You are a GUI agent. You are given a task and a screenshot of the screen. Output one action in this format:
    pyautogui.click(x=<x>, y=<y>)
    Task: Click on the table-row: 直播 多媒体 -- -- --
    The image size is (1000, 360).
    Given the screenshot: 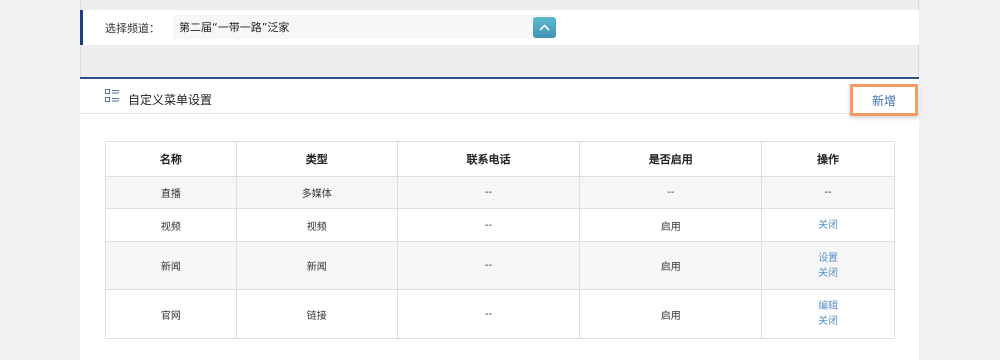 What is the action you would take?
    pyautogui.click(x=500, y=192)
    